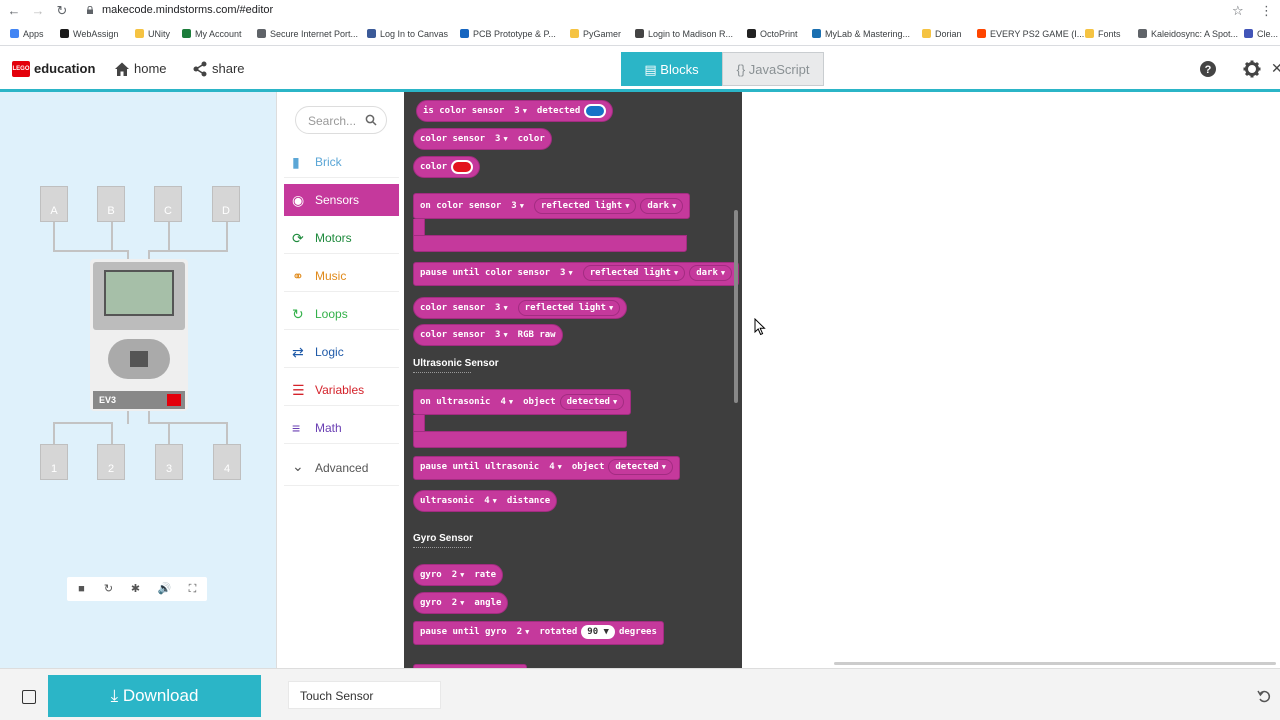  I want to click on undo-icon, so click(1264, 696).